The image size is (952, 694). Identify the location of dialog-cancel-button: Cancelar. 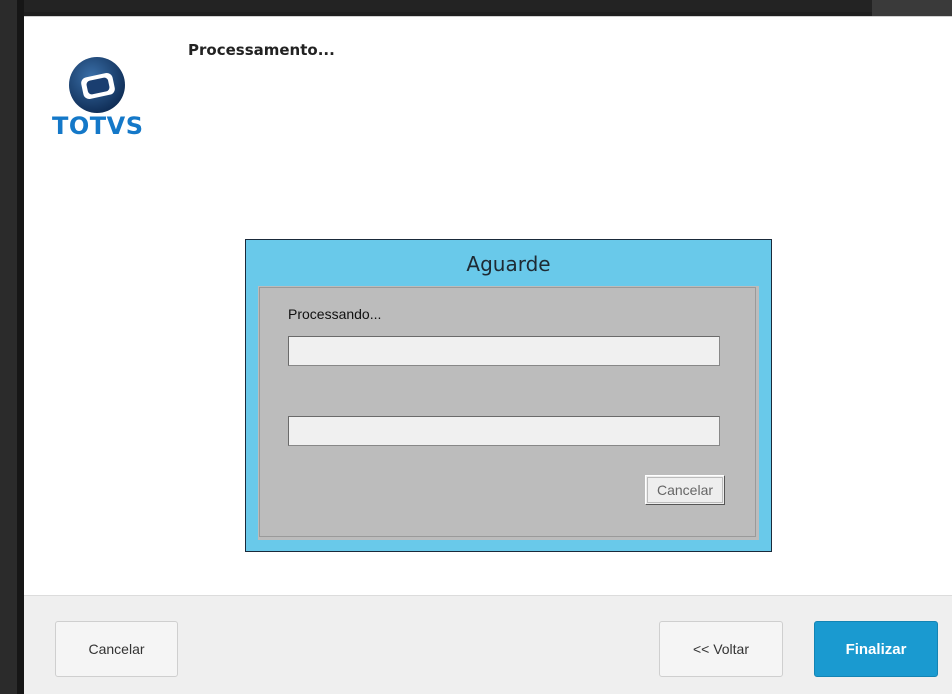
(685, 490).